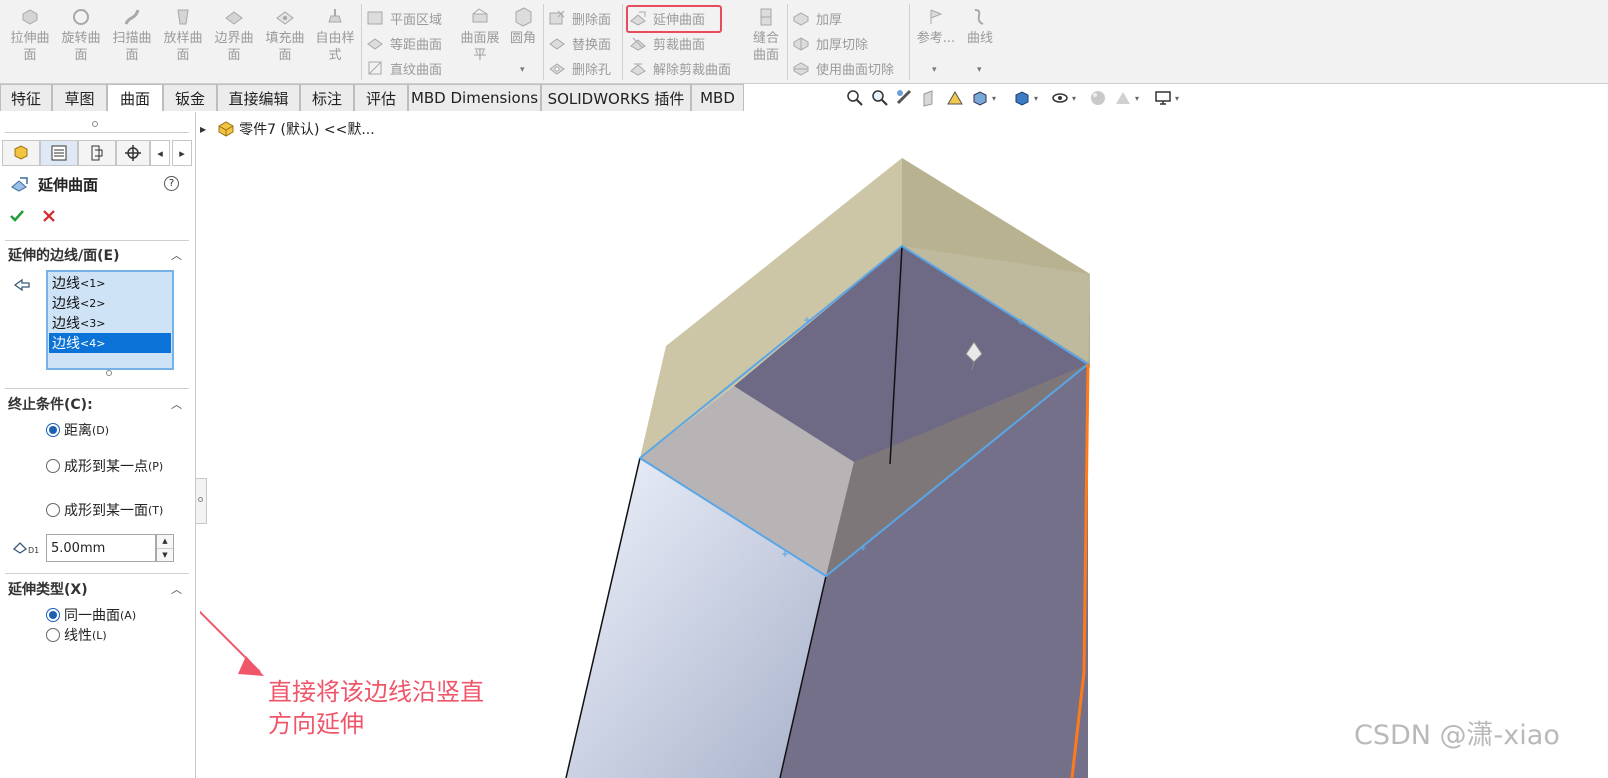 The height and width of the screenshot is (778, 1608). Describe the element at coordinates (830, 43) in the screenshot. I see `thicken-cut-button: 加厚切除` at that location.